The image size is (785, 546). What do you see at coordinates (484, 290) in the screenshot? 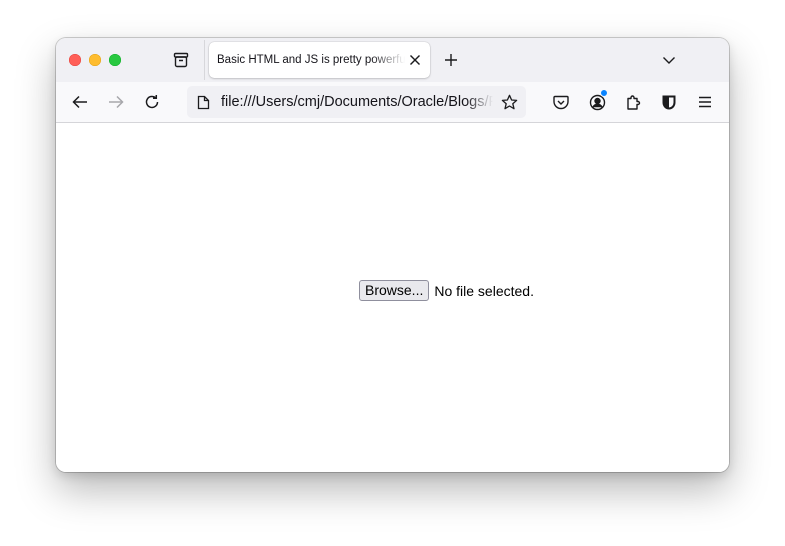
I see `file-status-text: No file selected.` at bounding box center [484, 290].